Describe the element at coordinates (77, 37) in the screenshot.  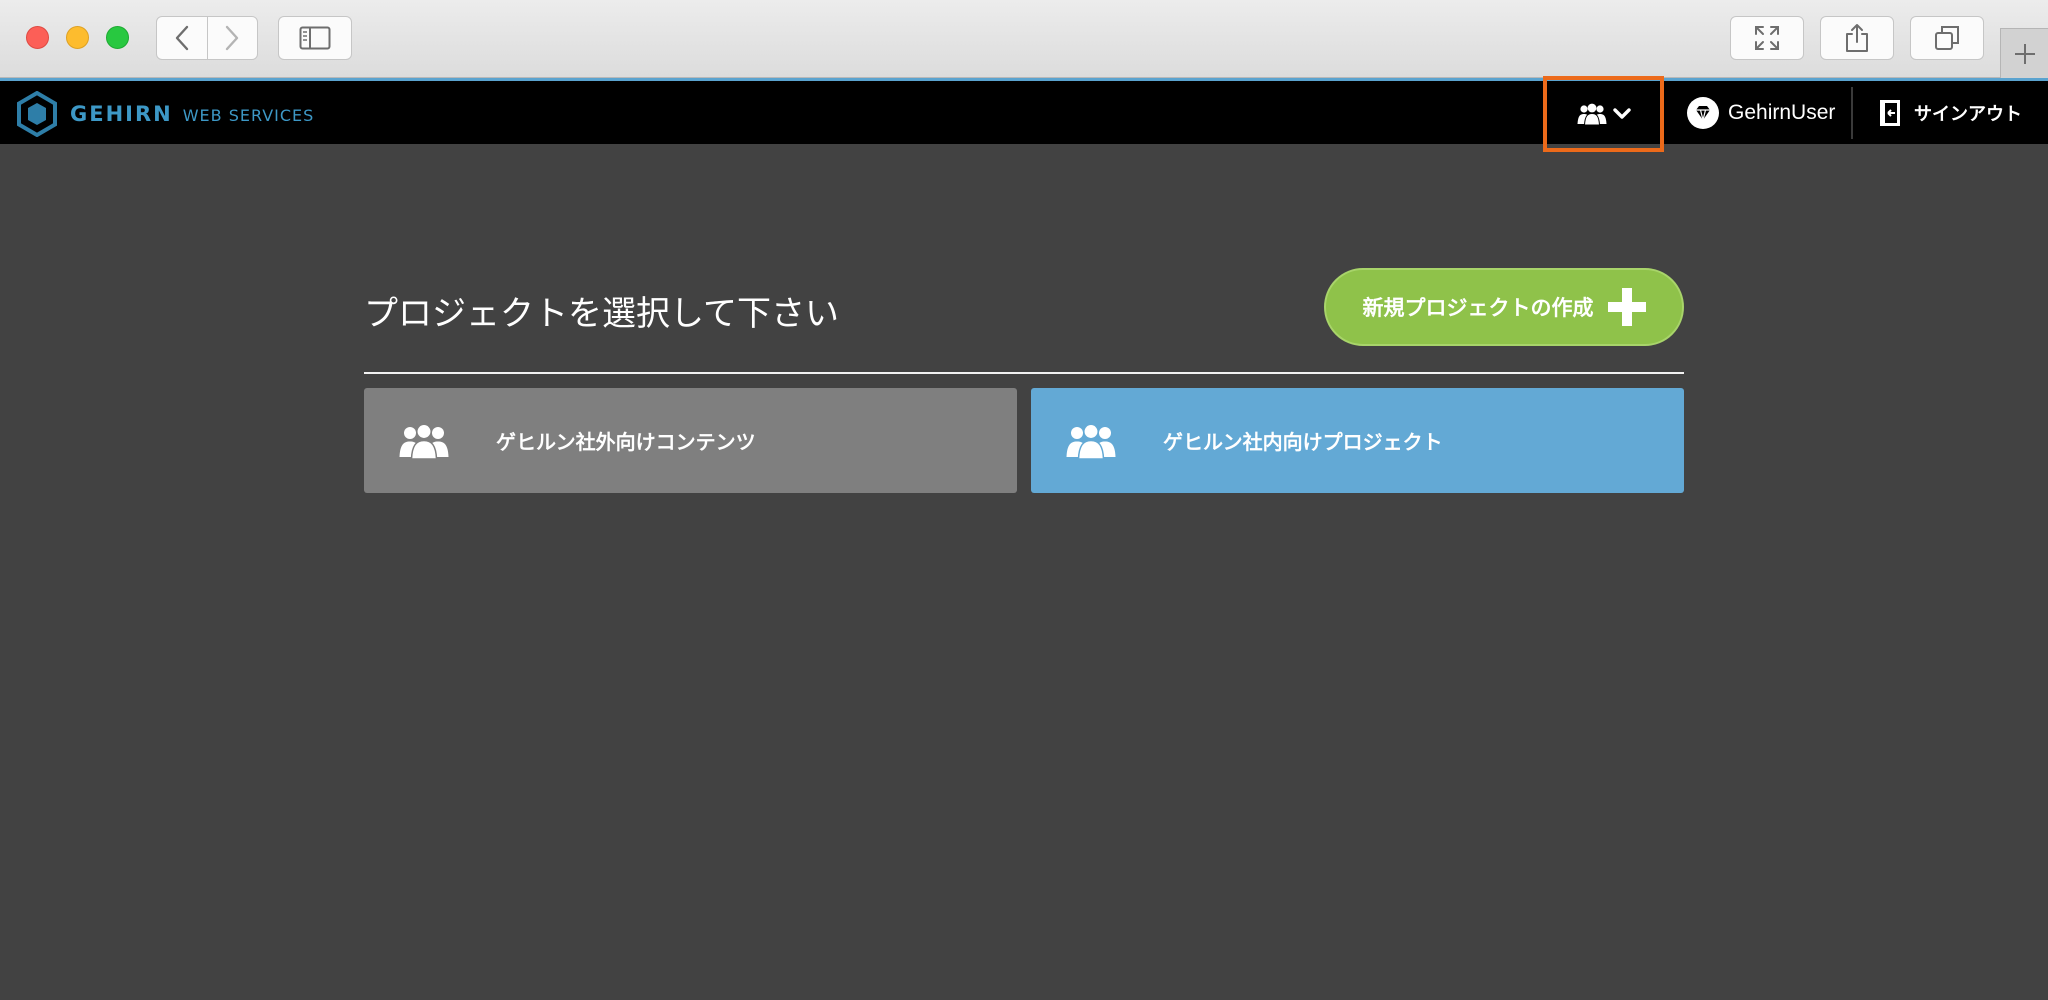
I see `window-minimize-button` at that location.